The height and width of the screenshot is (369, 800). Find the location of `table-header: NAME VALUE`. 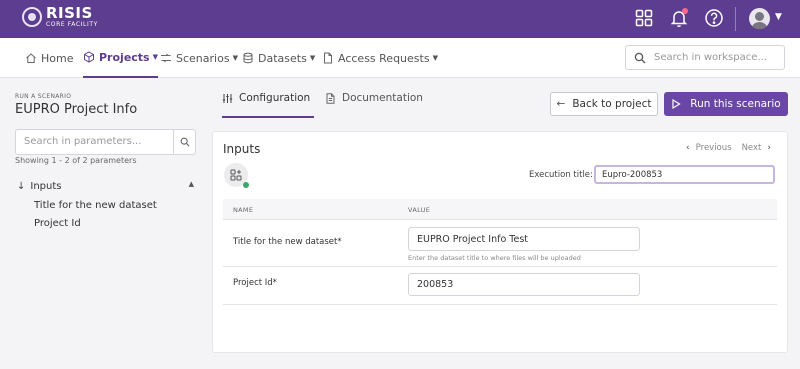

table-header: NAME VALUE is located at coordinates (500, 209).